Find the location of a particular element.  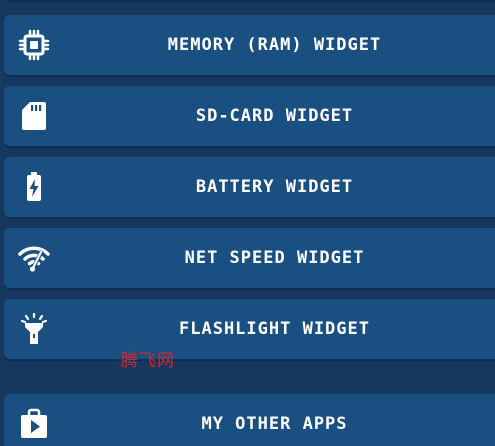

store-bag-icon is located at coordinates (34, 424).